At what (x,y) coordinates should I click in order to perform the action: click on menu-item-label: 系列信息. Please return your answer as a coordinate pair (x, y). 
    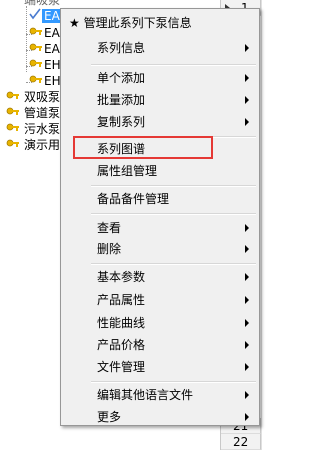
    Looking at the image, I should click on (121, 48).